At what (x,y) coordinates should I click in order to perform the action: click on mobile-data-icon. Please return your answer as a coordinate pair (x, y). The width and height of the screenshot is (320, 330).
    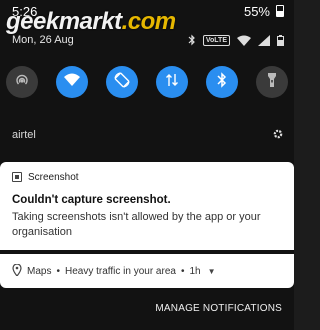
    Looking at the image, I should click on (172, 82).